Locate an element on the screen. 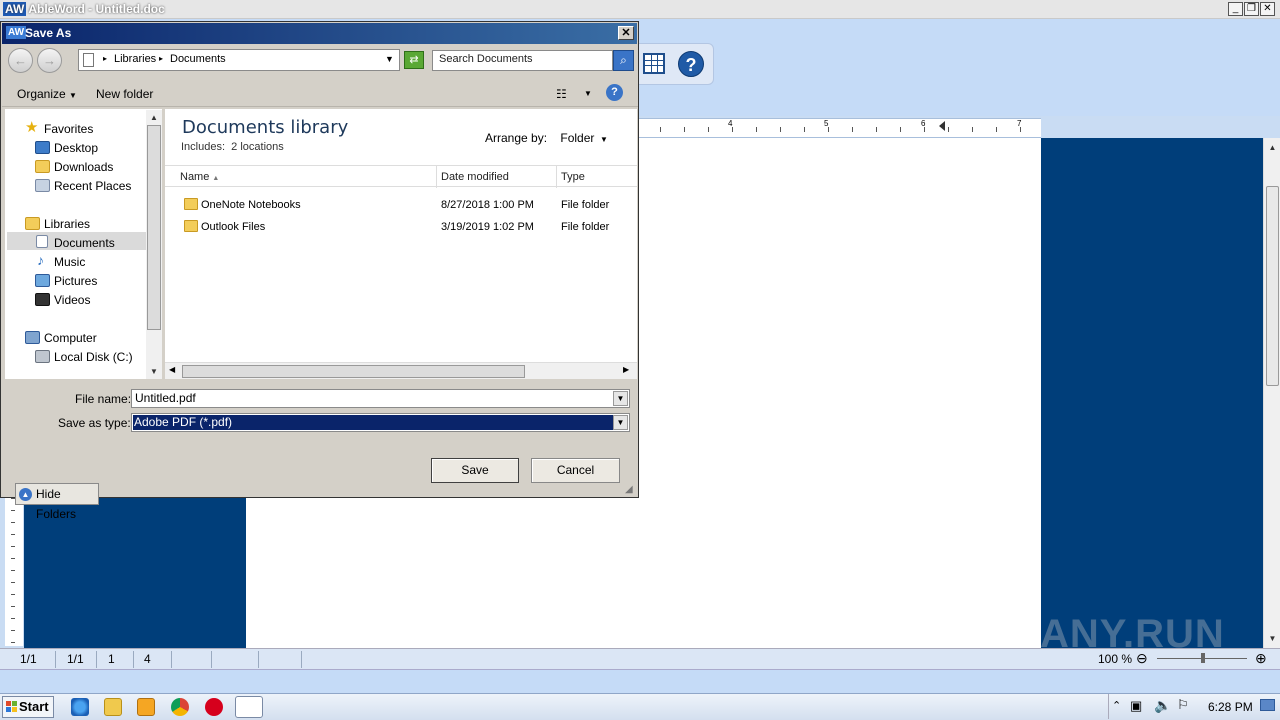 The width and height of the screenshot is (1280, 720). forward-button: → is located at coordinates (49, 60).